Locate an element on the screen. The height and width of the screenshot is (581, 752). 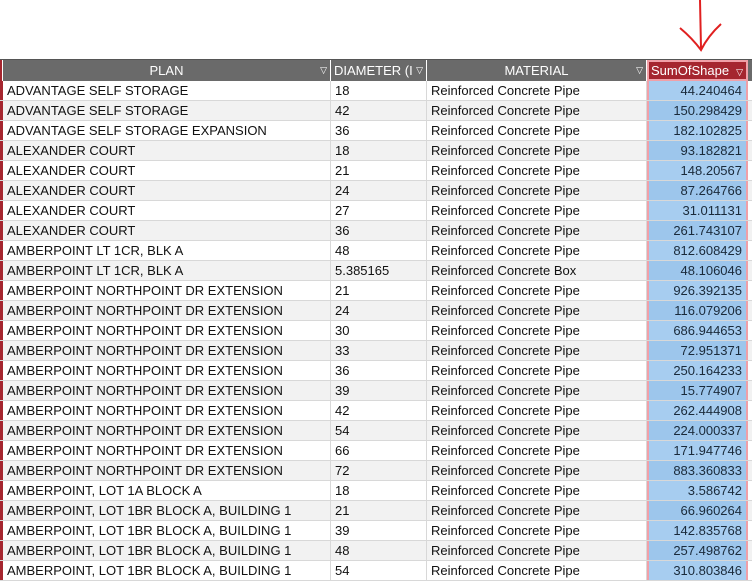
sumofshape-cell: 87.264766 is located at coordinates (697, 190).